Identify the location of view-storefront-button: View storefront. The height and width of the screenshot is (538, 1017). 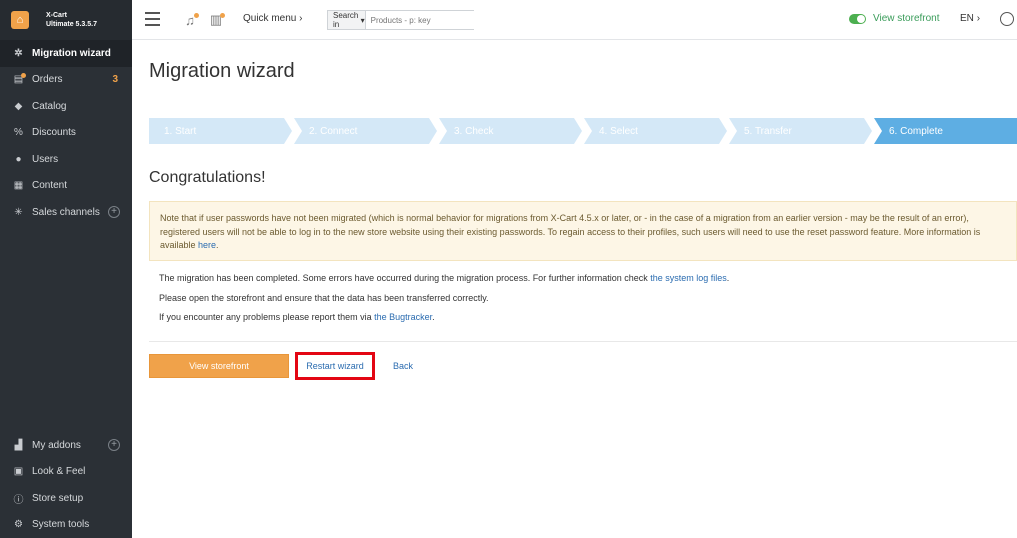
(219, 366).